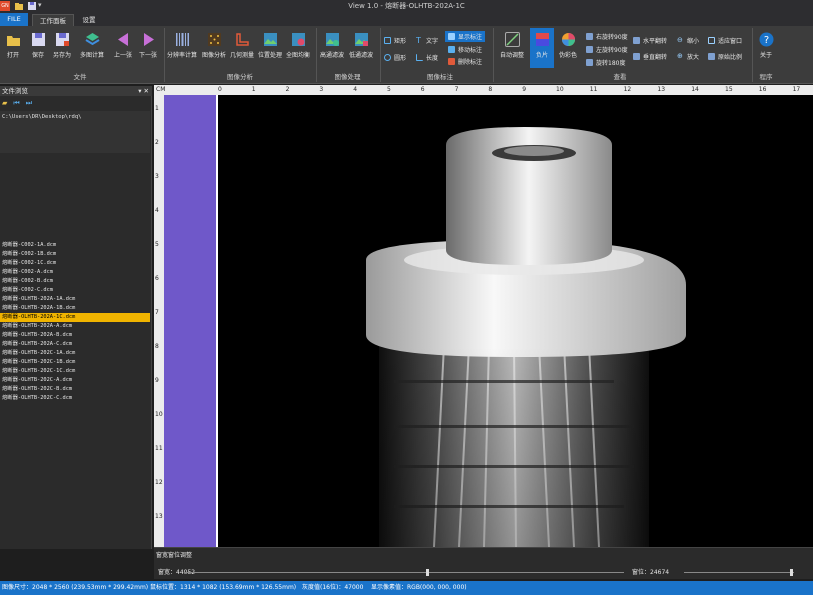  I want to click on file-list-item: 熔断器-C002-C.dcm, so click(75, 290).